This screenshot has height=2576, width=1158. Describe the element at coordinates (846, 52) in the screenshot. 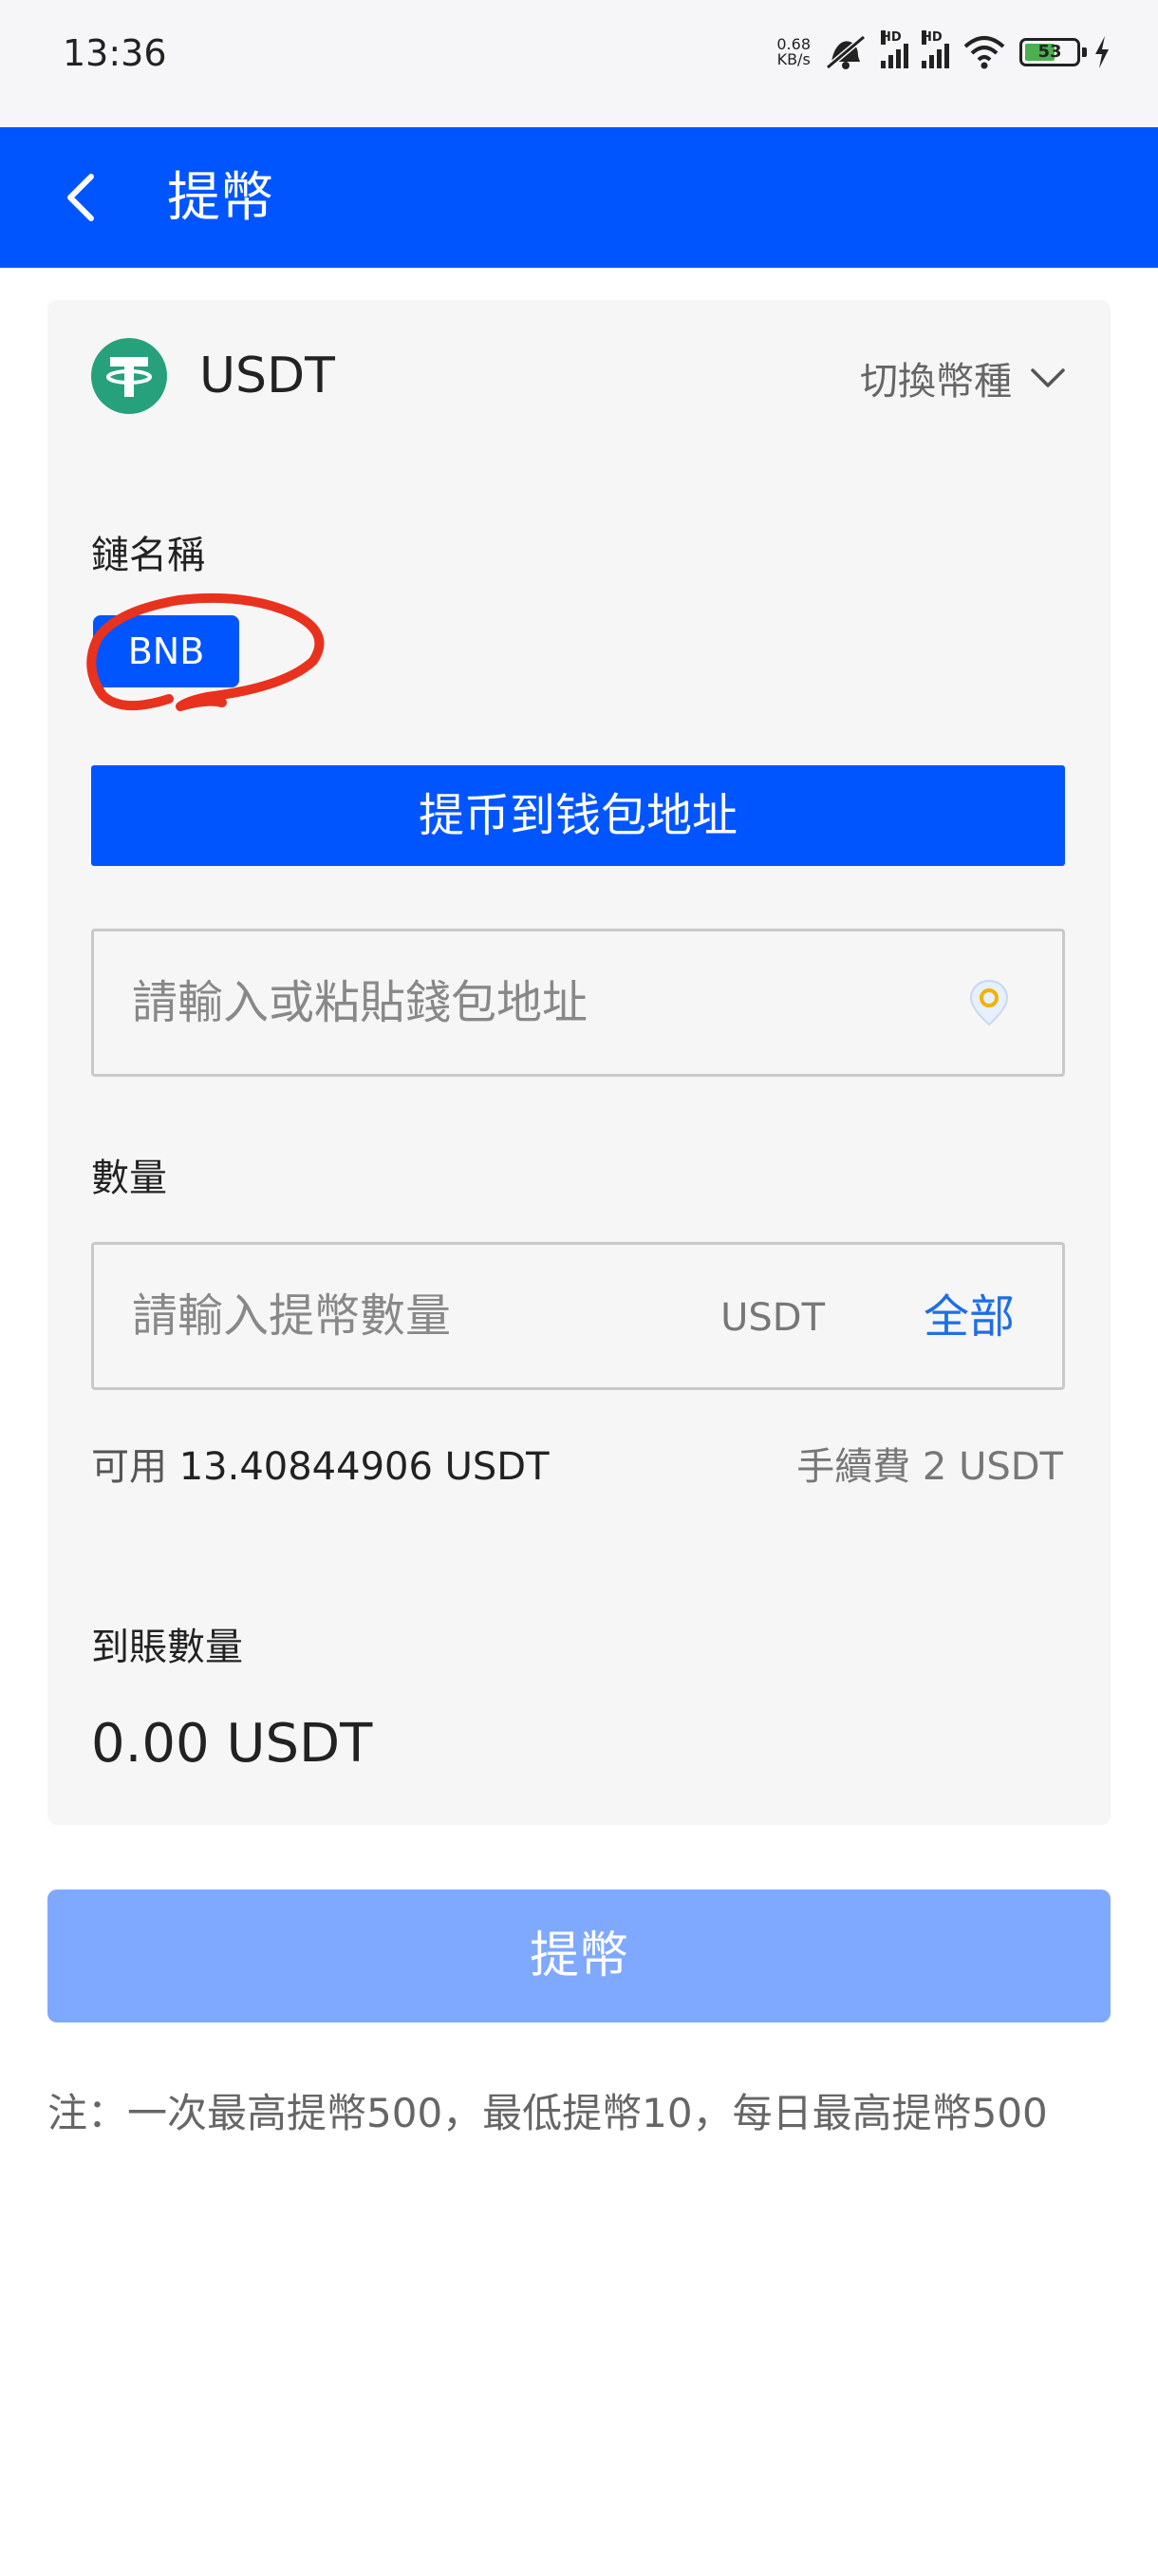

I see `mute-icon` at that location.